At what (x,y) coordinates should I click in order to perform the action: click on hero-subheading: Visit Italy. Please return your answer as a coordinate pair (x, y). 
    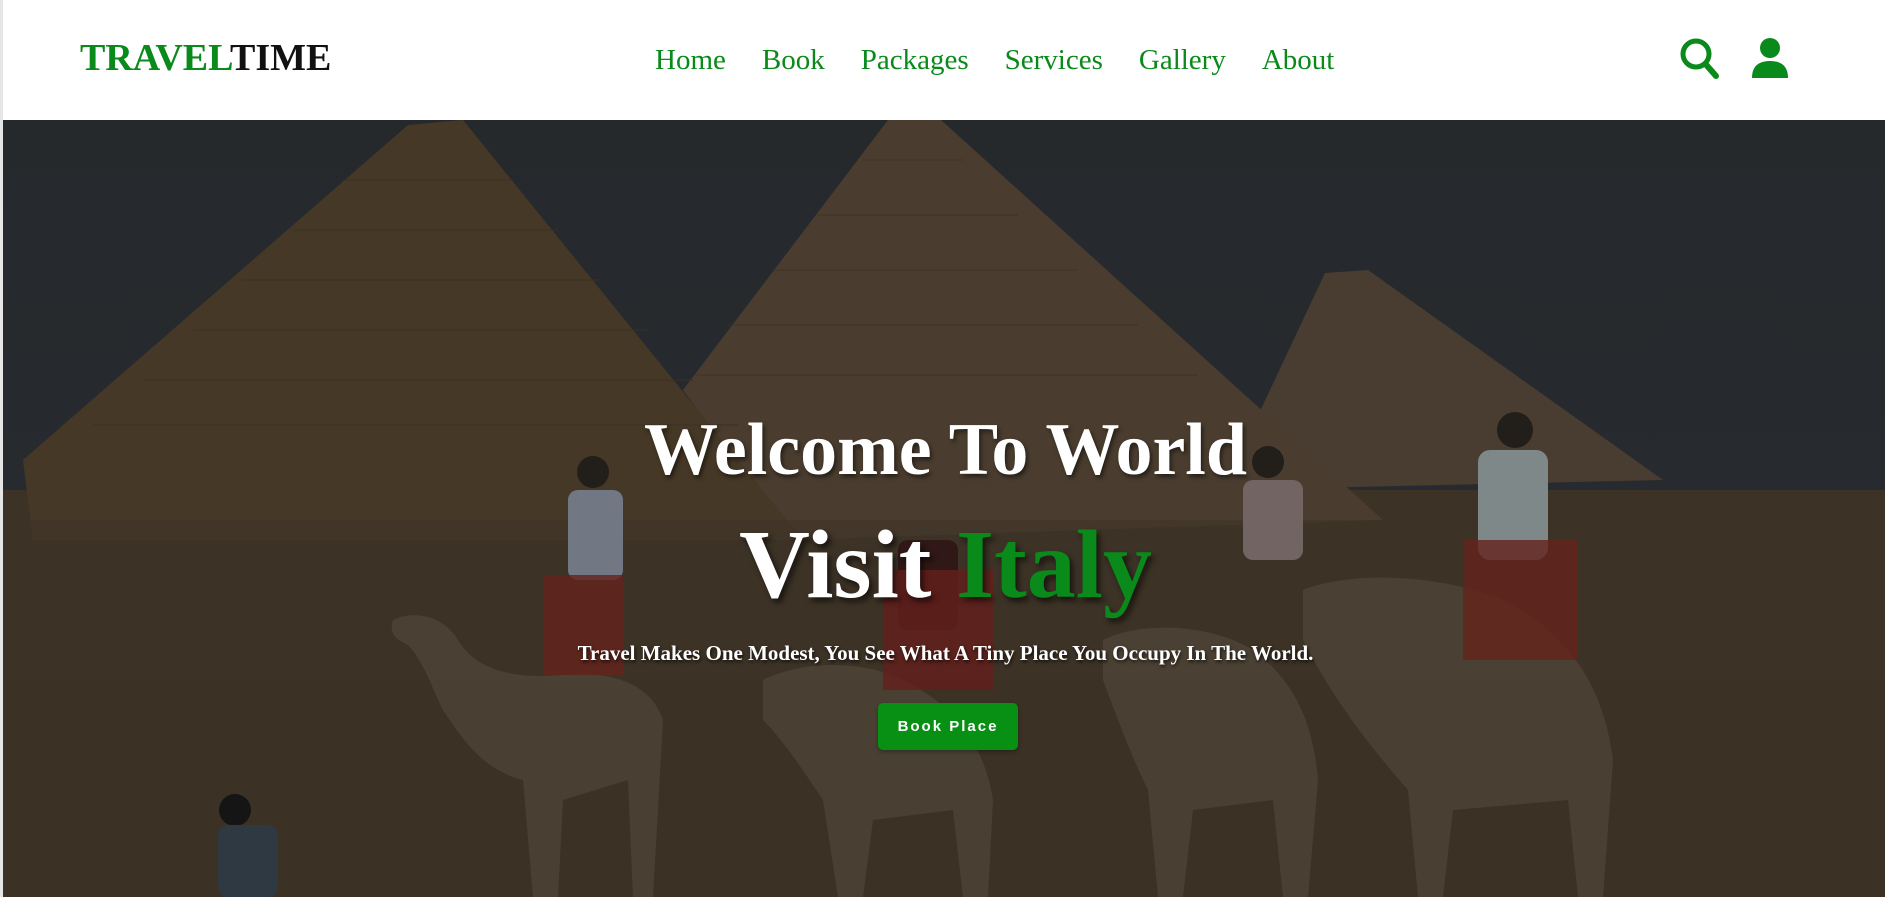
    Looking at the image, I should click on (944, 565).